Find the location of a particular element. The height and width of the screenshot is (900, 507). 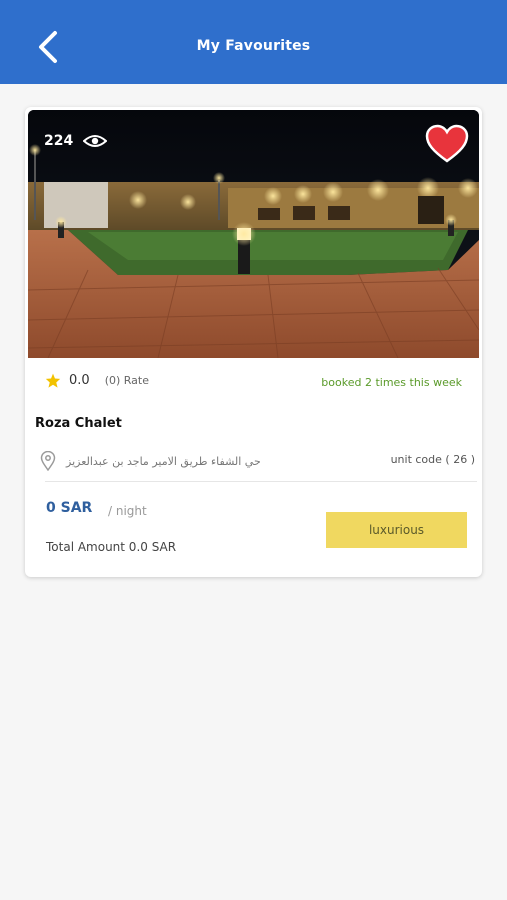

rating-value: 0.0 is located at coordinates (79, 380).